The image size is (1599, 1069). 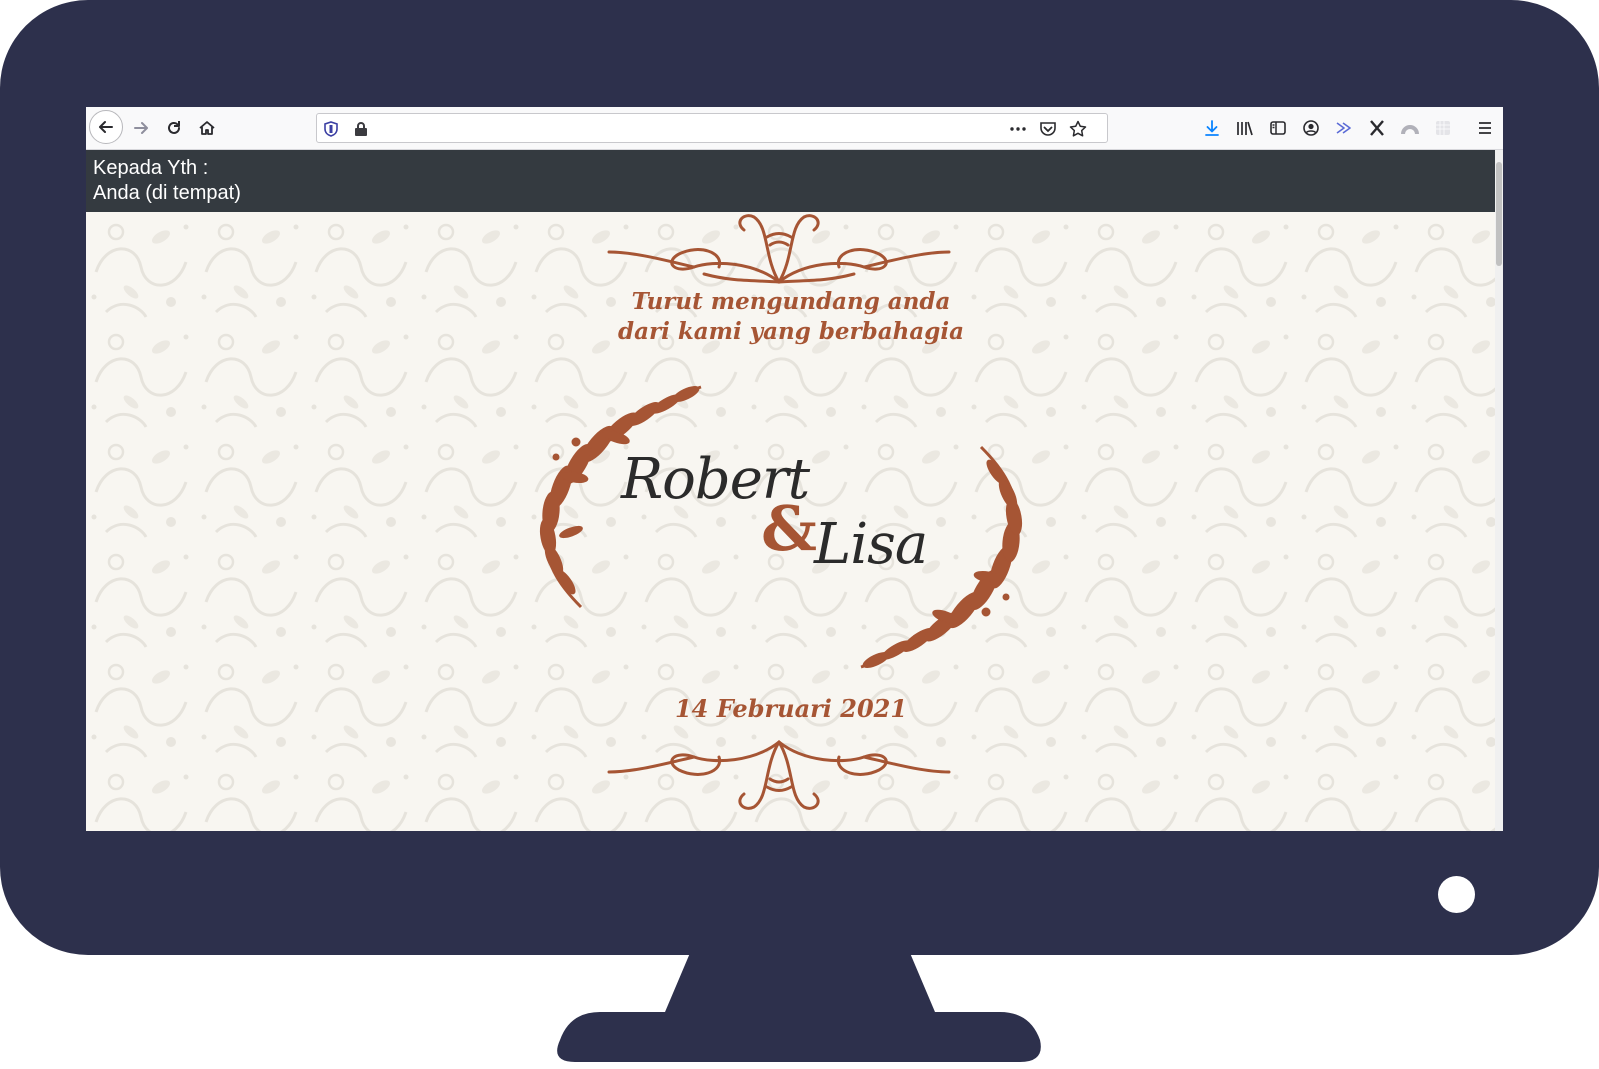 I want to click on account-icon, so click(x=1311, y=128).